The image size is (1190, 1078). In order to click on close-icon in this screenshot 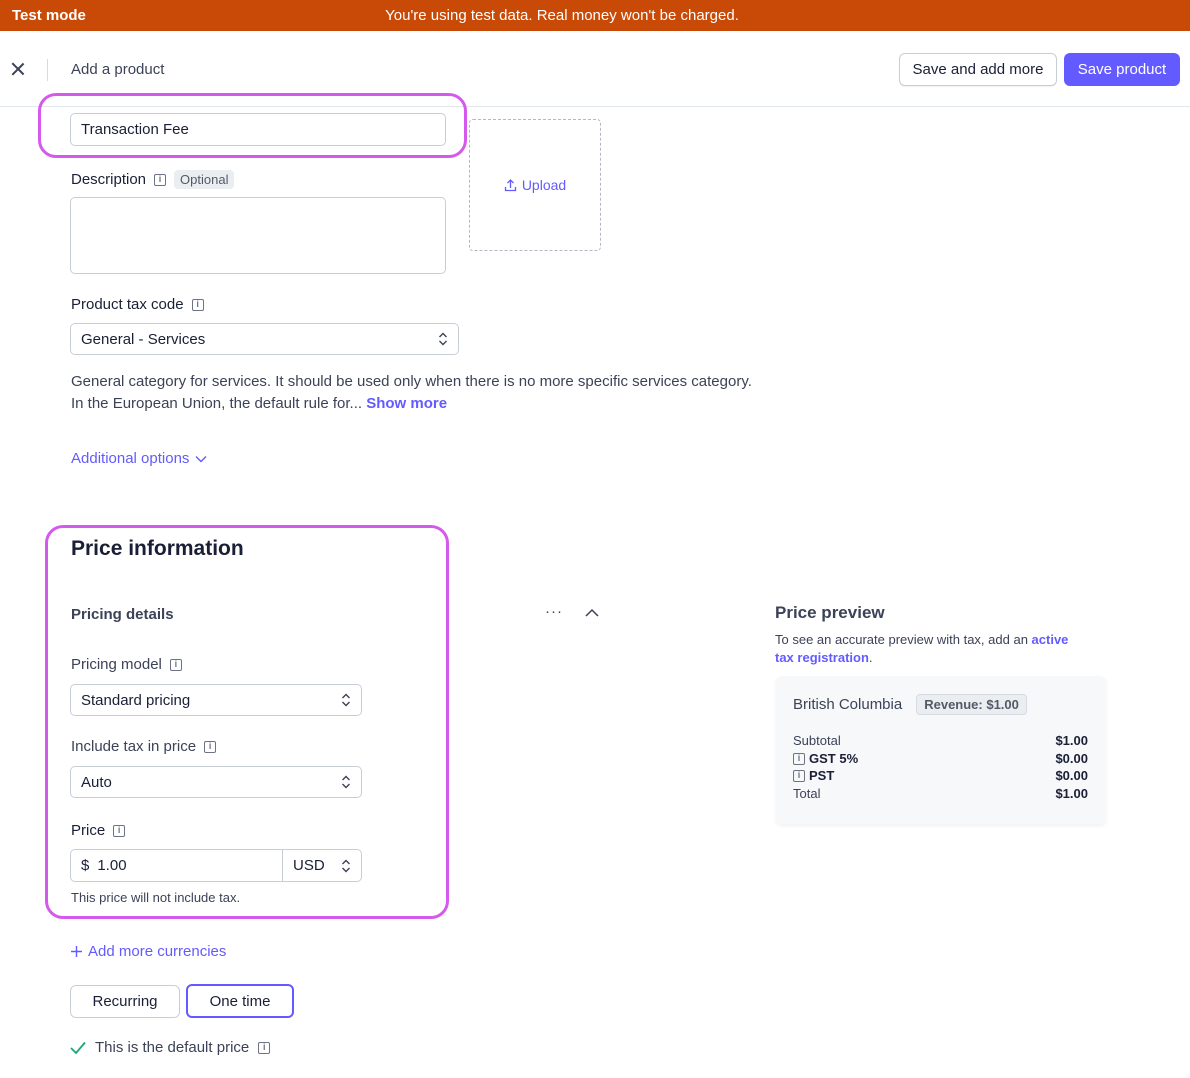, I will do `click(18, 69)`.